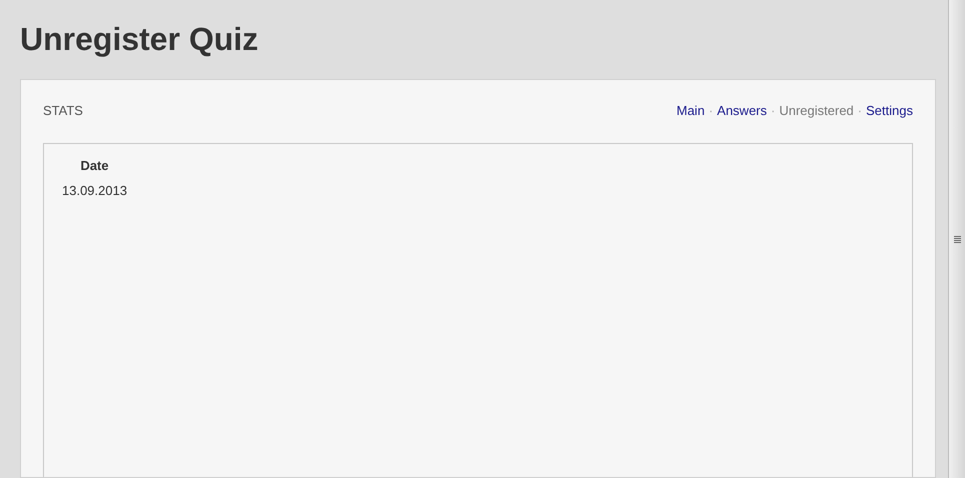 The width and height of the screenshot is (965, 478). What do you see at coordinates (816, 110) in the screenshot?
I see `nav-current: Unregistered` at bounding box center [816, 110].